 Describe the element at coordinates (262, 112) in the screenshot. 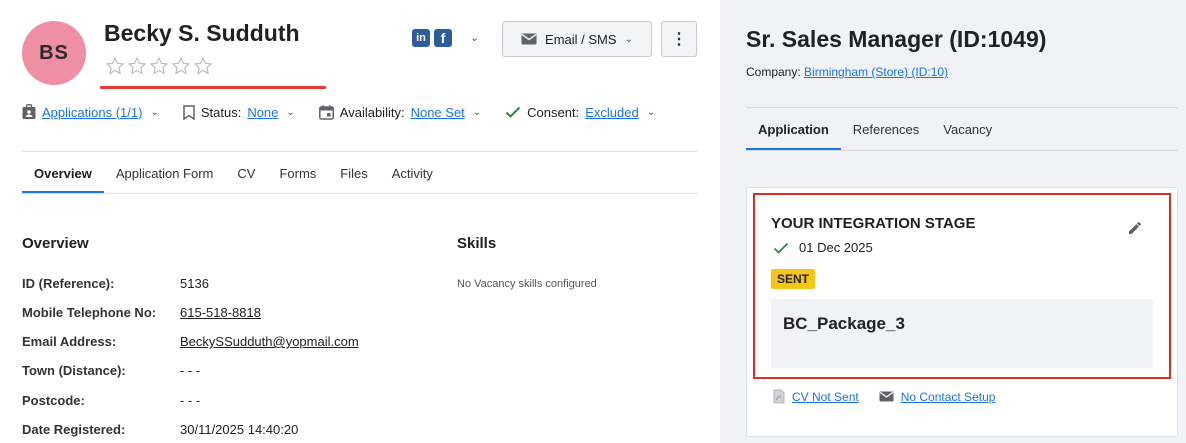

I see `status-value: None` at that location.